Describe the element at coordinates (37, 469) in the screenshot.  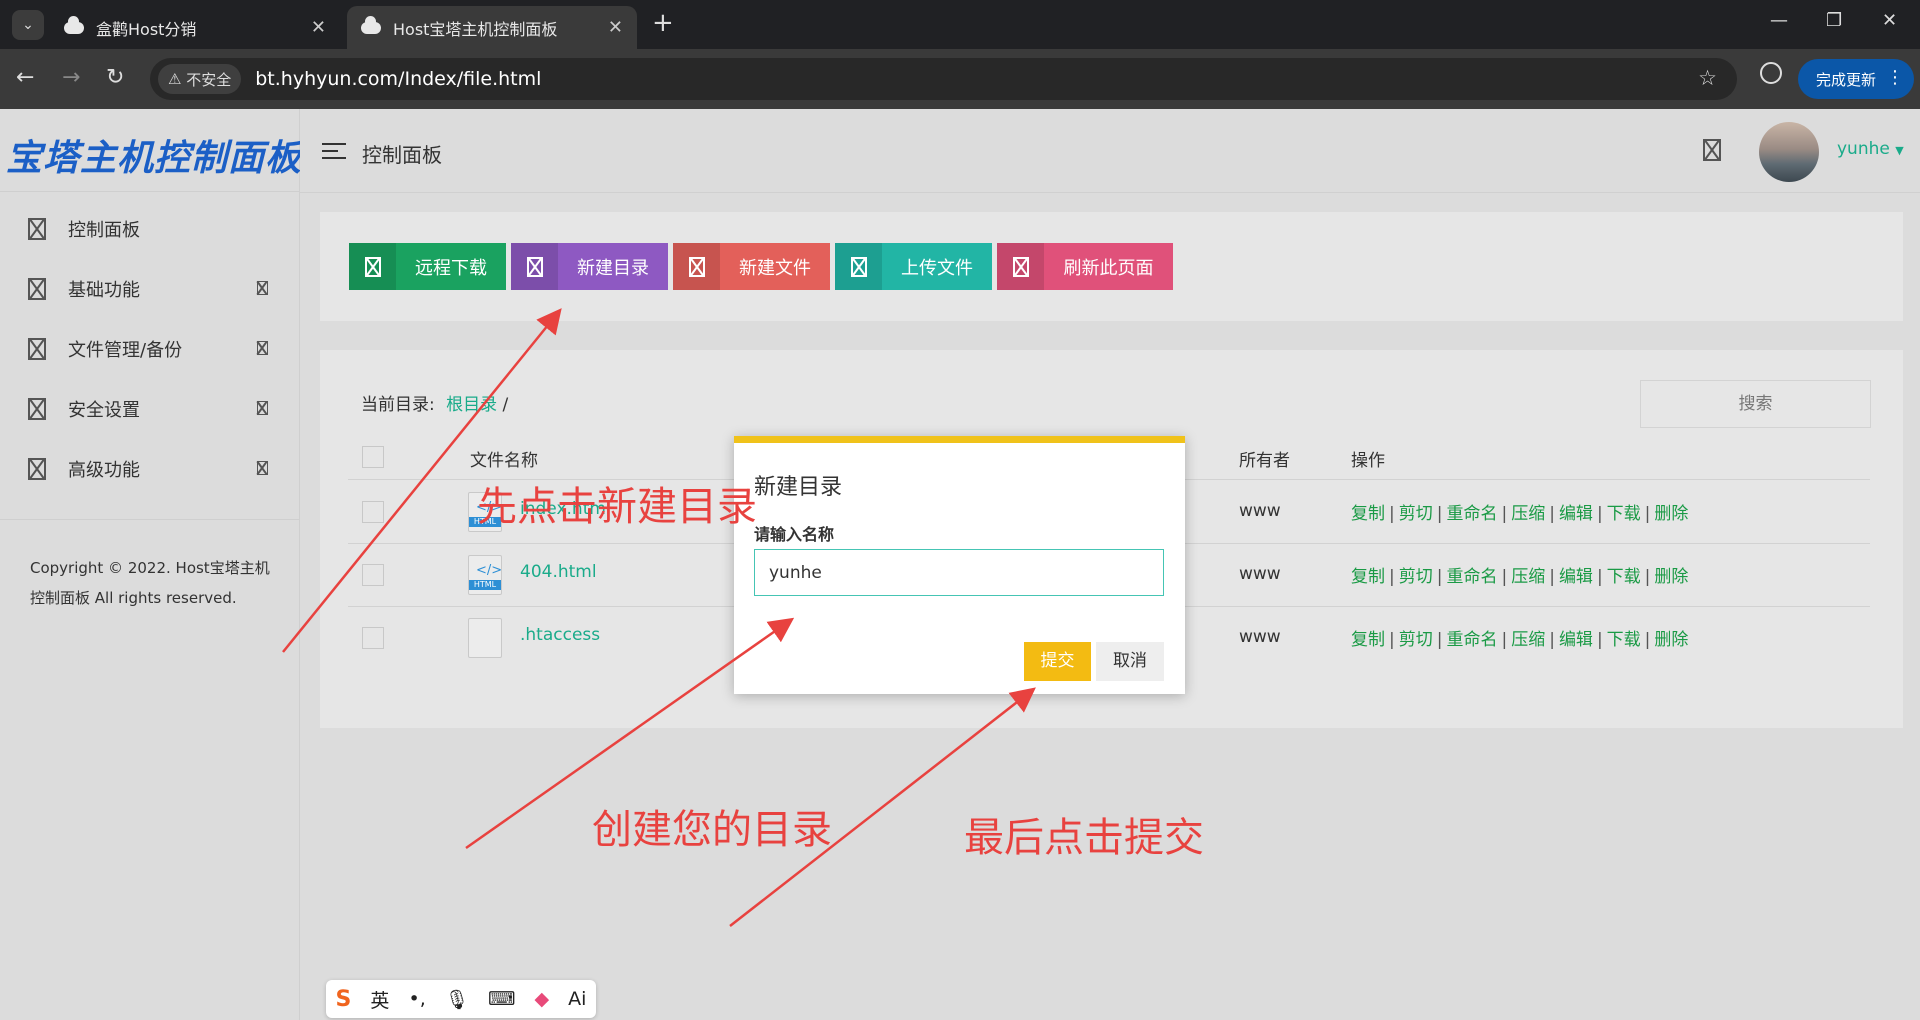
I see `advanced-icon` at that location.